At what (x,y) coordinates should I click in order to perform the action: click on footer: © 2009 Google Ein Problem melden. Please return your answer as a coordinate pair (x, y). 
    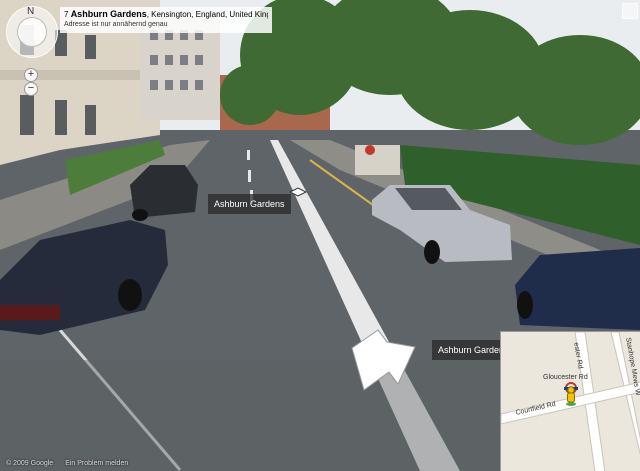
    Looking at the image, I should click on (64, 463).